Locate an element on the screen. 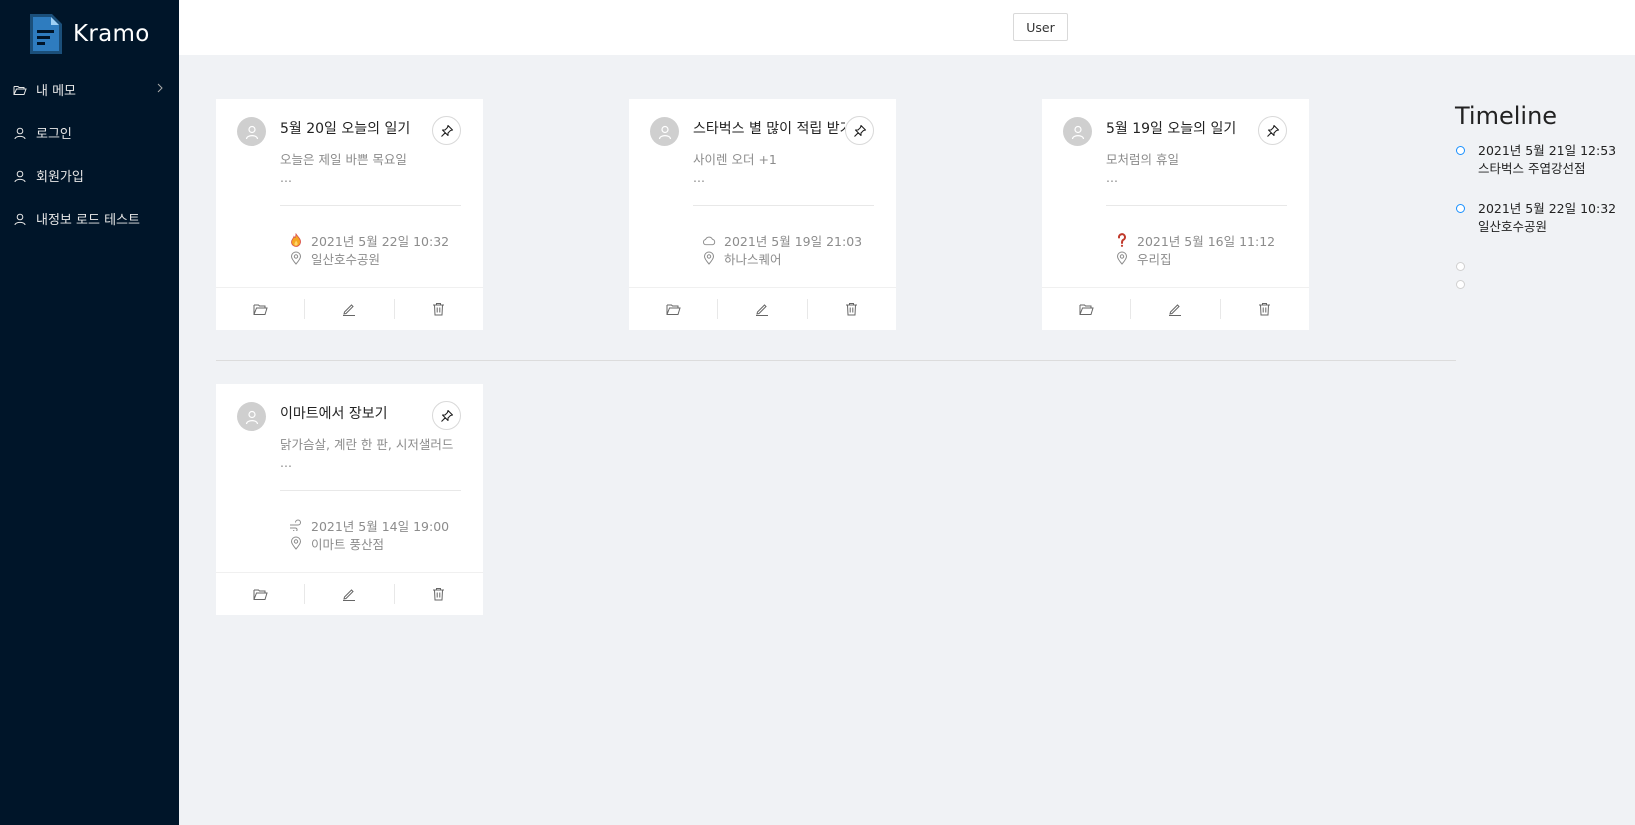  card-description: 닭가슴살, 계란 한 판, 시저샐러드 is located at coordinates (367, 444).